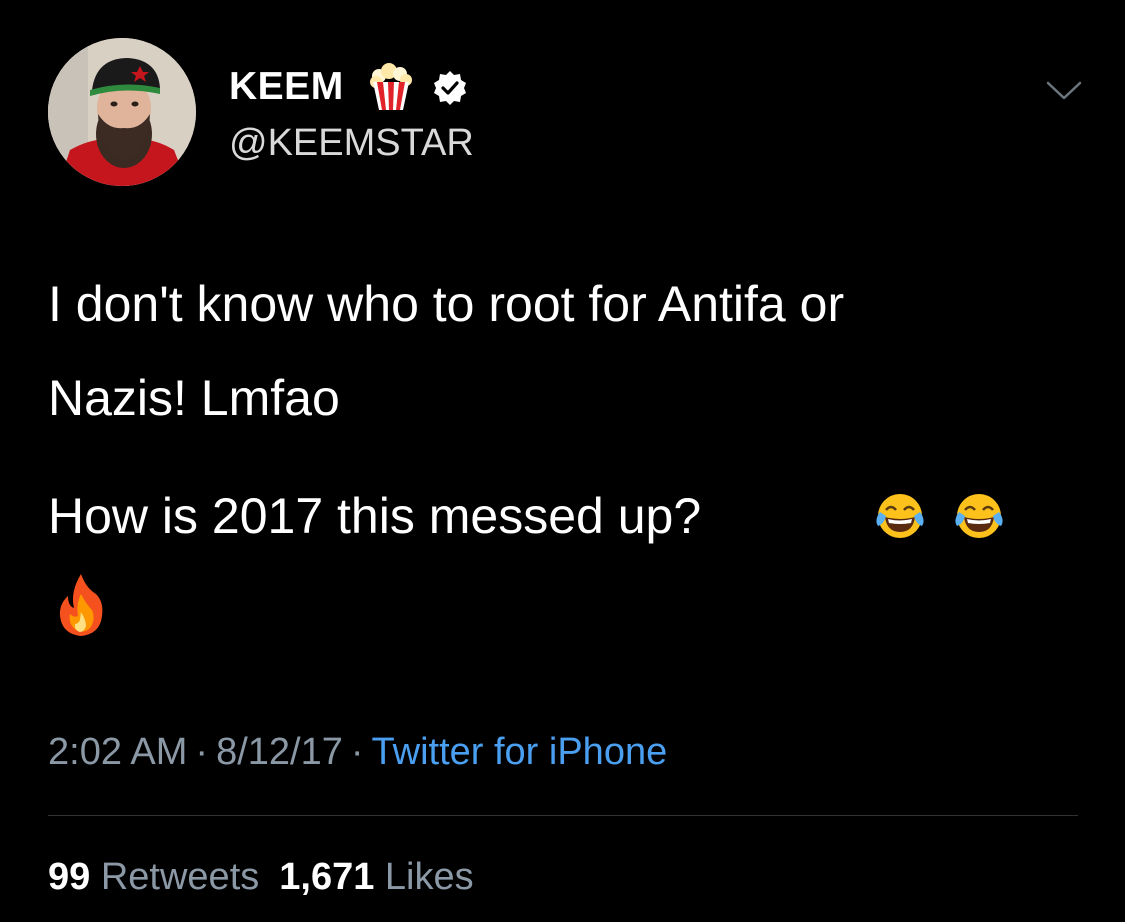 This screenshot has height=922, width=1125. I want to click on user-handle: @KEEMSTAR, so click(351, 143).